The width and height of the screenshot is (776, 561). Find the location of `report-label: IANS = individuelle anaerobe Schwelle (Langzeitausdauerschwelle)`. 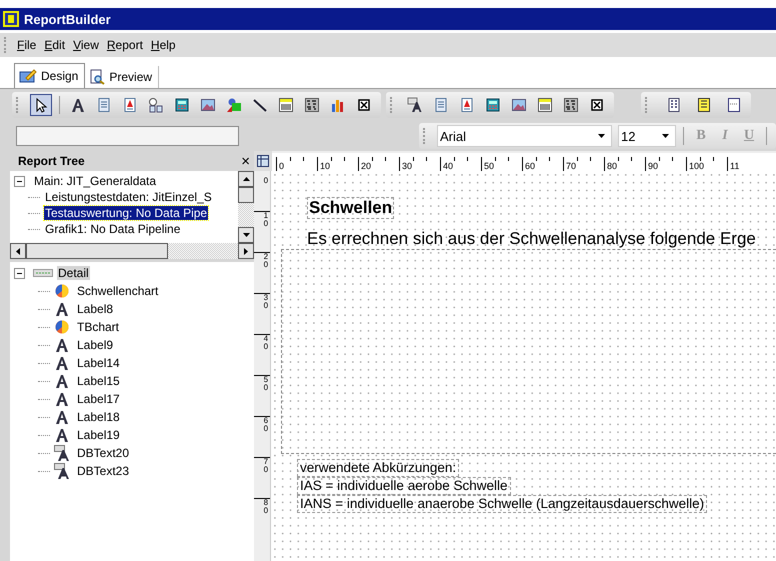

report-label: IANS = individuelle anaerobe Schwelle (Langzeitausdauerschwelle) is located at coordinates (502, 504).